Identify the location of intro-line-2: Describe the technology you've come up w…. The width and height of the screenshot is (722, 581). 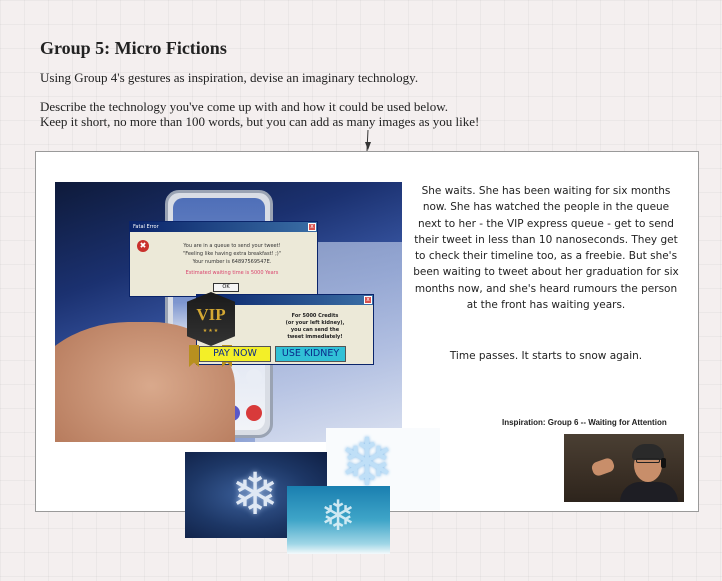
(244, 106).